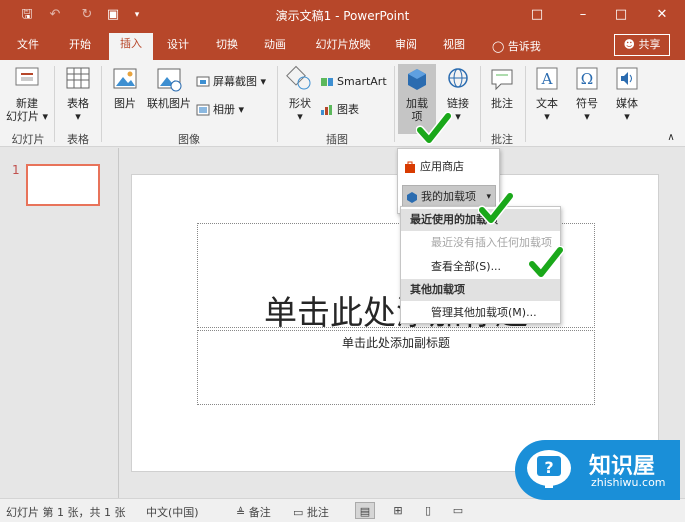  I want to click on share-button: ☻ 共享, so click(642, 45).